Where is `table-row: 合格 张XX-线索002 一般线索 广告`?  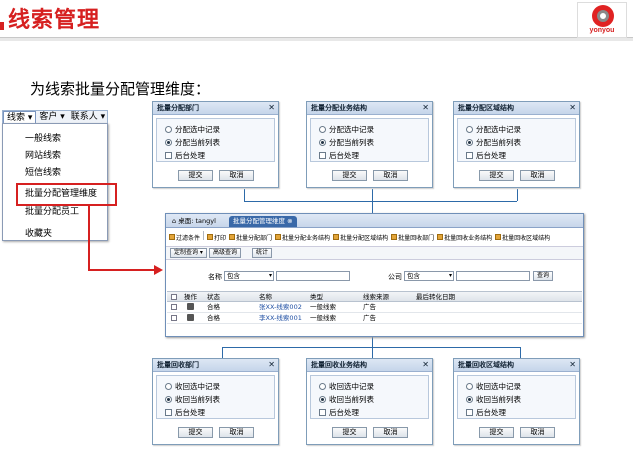 table-row: 合格 张XX-线索002 一般线索 广告 is located at coordinates (374, 307).